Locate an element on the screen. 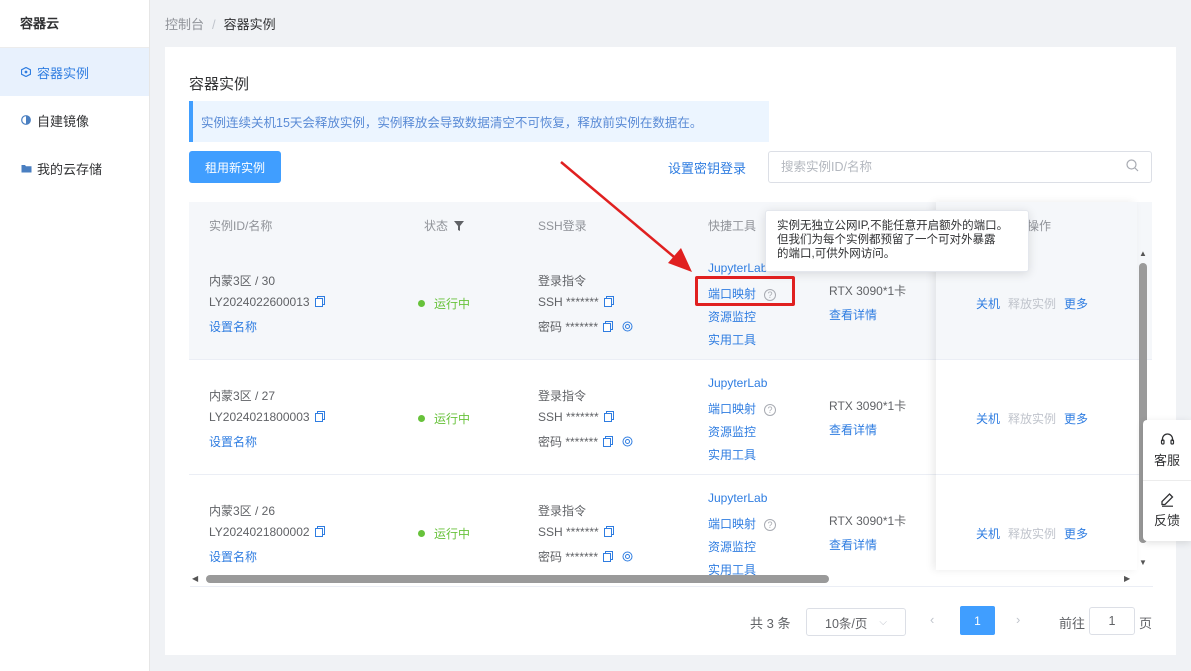 The width and height of the screenshot is (1191, 671). password-field: 密码 ******* is located at coordinates (585, 326).